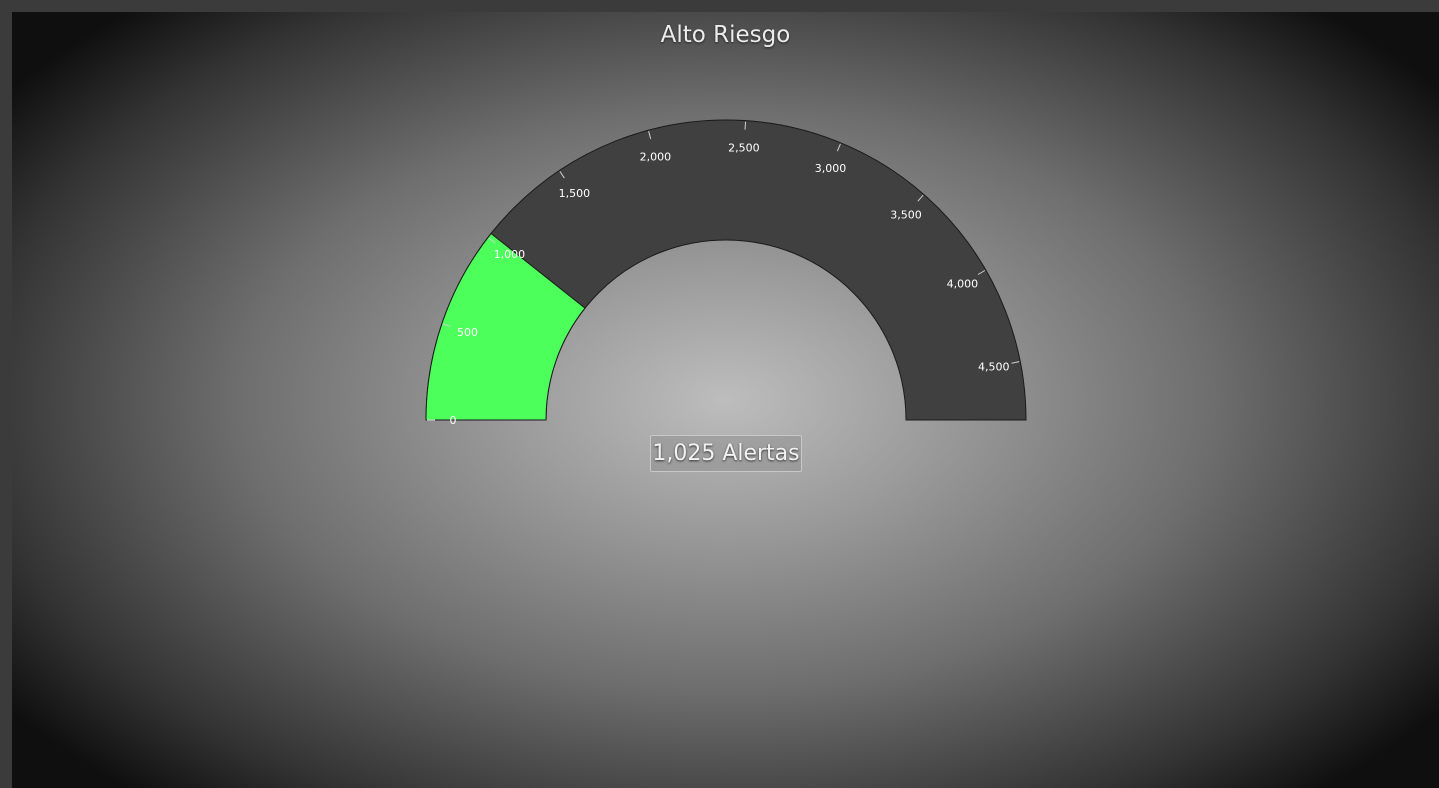 The width and height of the screenshot is (1439, 788). I want to click on gauge-tick-label: 3,000, so click(831, 168).